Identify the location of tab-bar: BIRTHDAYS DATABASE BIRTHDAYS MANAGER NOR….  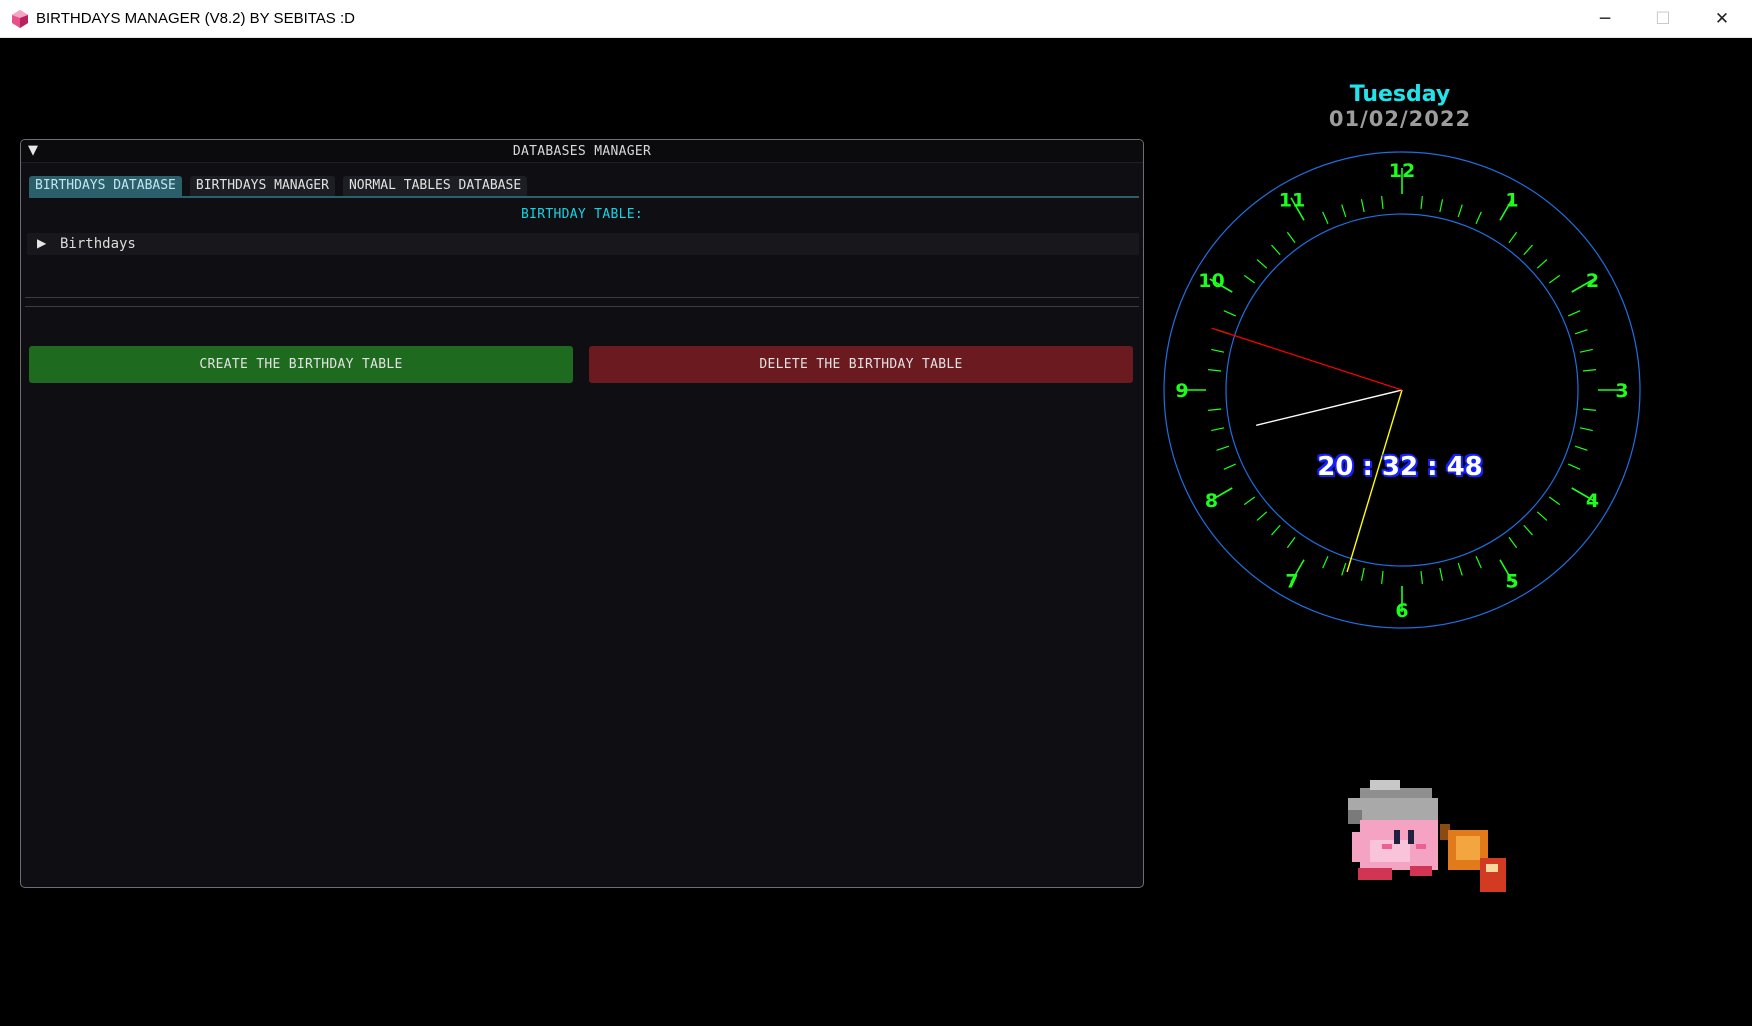
(278, 186).